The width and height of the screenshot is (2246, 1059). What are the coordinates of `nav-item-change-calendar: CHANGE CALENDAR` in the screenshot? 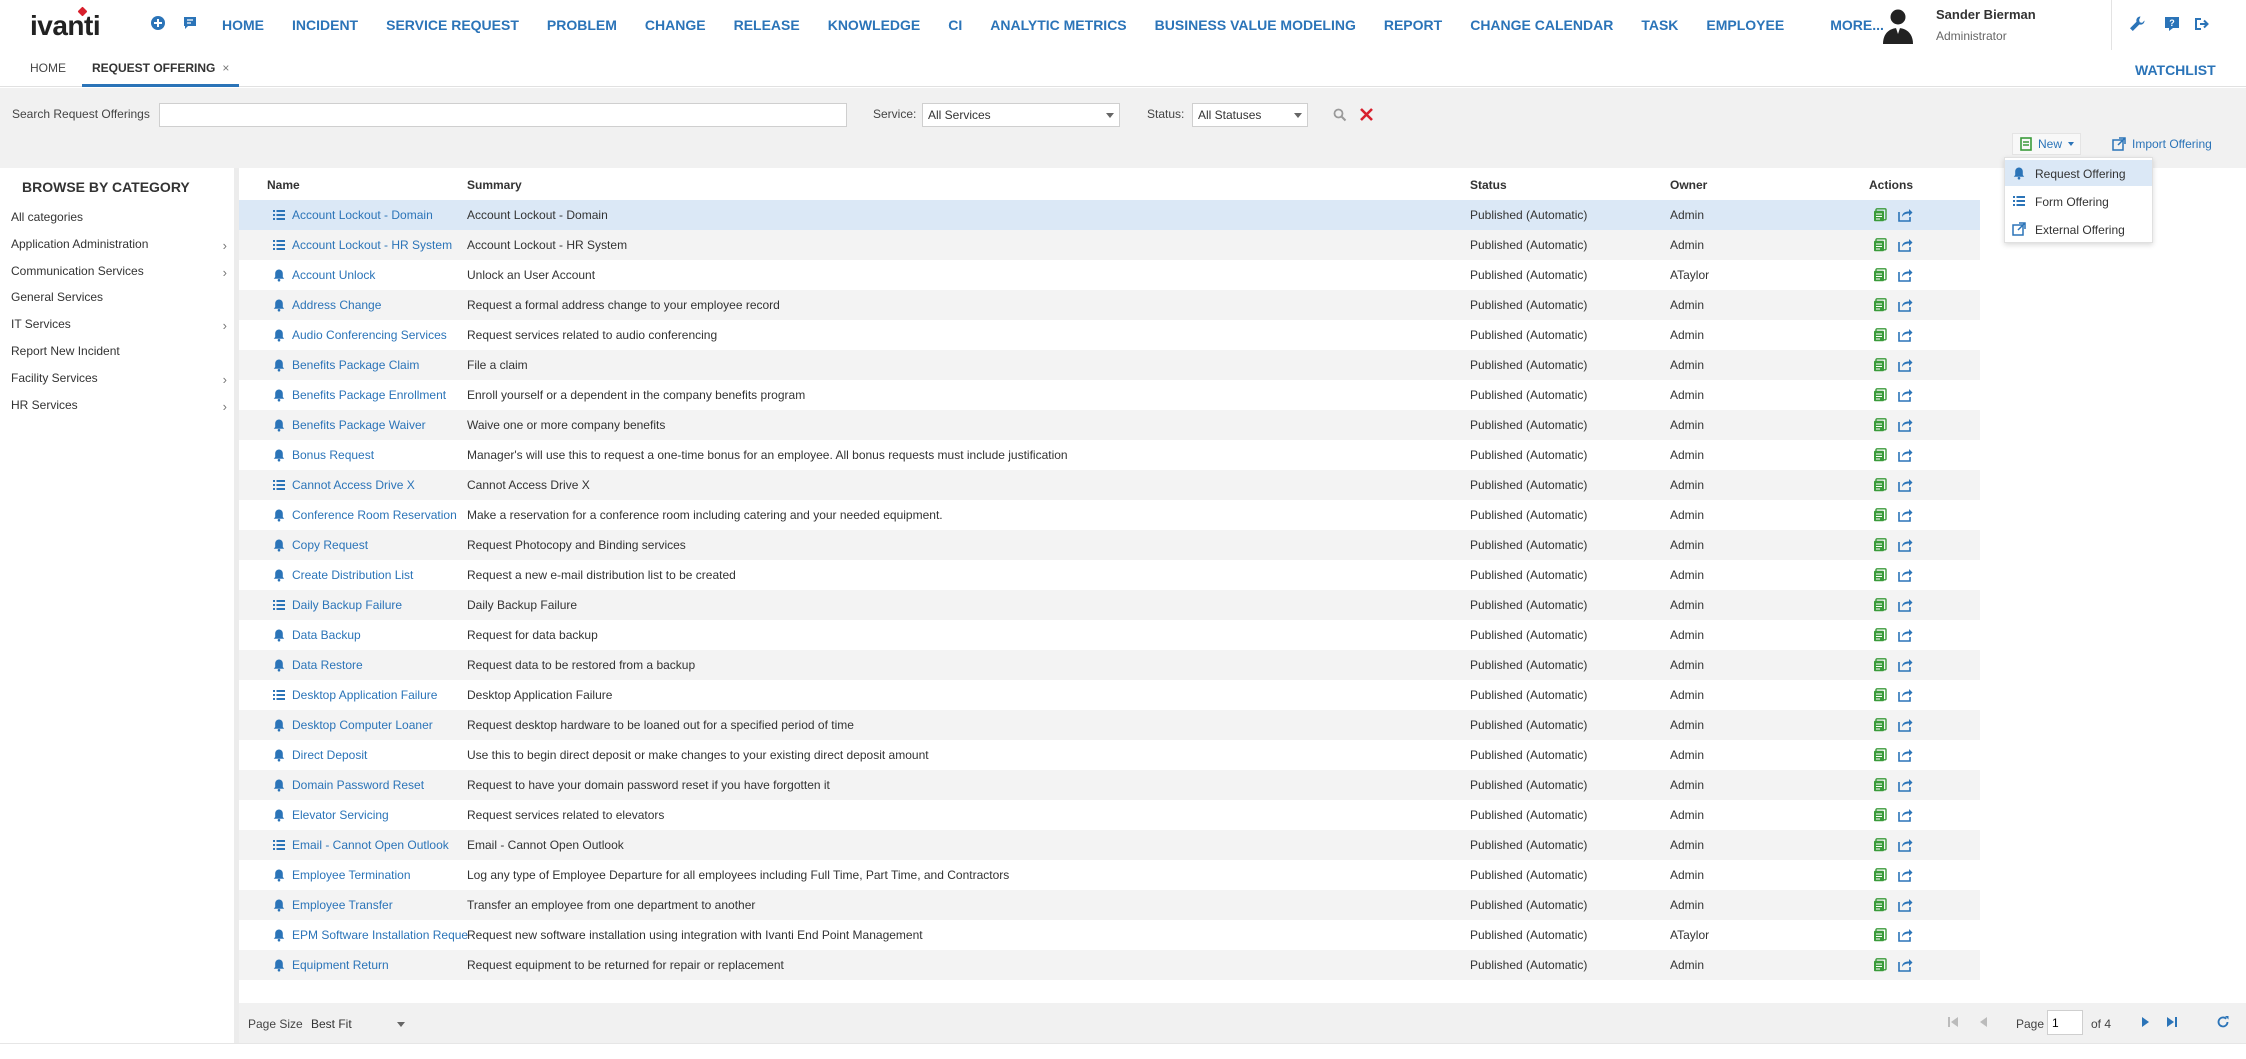 It's located at (1541, 25).